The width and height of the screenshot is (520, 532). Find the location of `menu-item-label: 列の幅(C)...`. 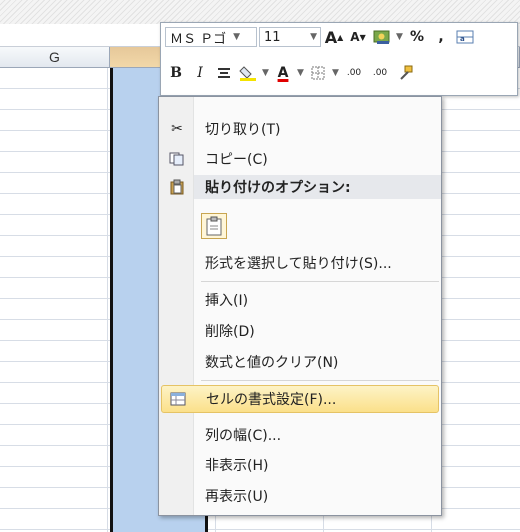

menu-item-label: 列の幅(C)... is located at coordinates (243, 436).